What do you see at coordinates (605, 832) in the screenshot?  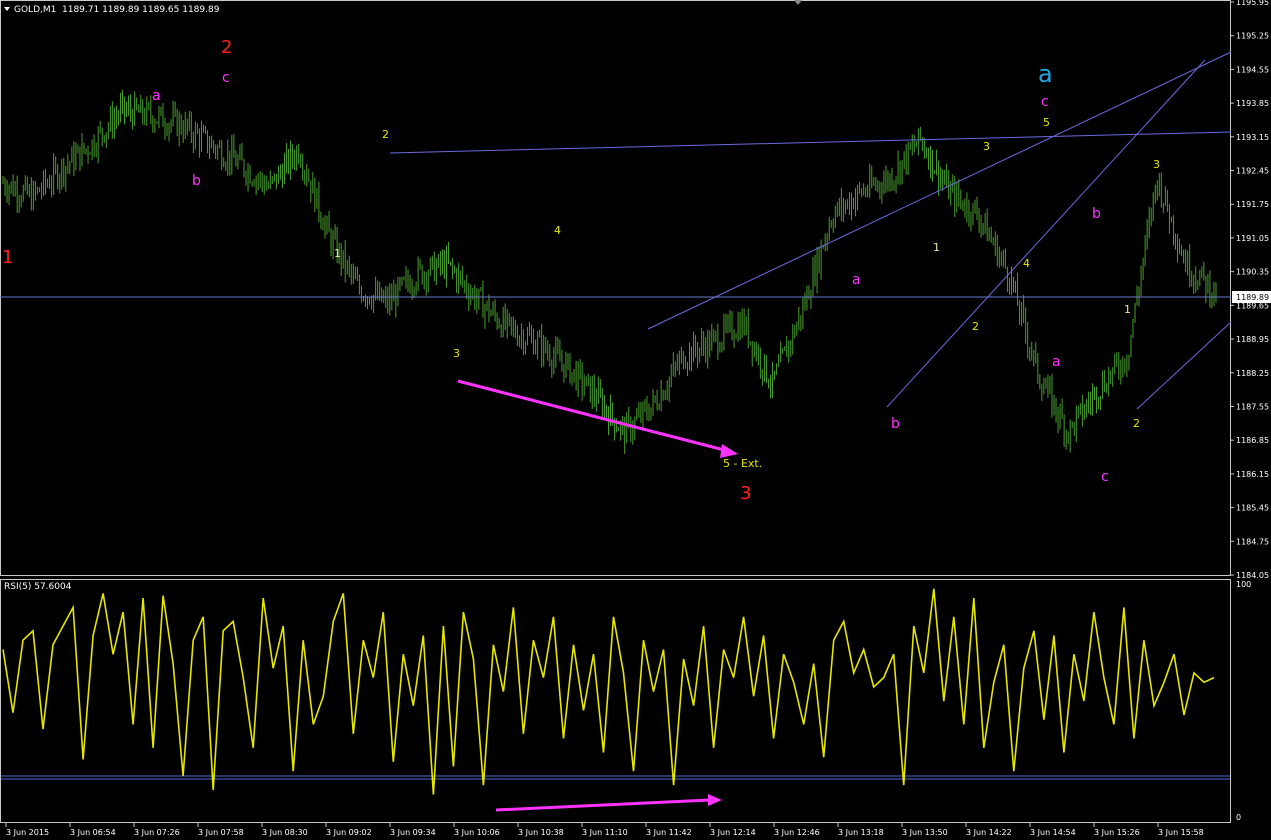 I see `time-axis-label: 3 Jun 11:10` at bounding box center [605, 832].